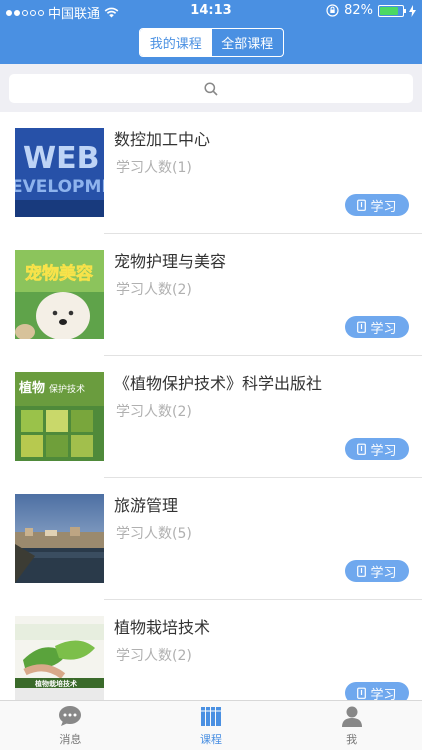 The width and height of the screenshot is (422, 750). What do you see at coordinates (154, 534) in the screenshot?
I see `course-learner-count: 学习人数(5)` at bounding box center [154, 534].